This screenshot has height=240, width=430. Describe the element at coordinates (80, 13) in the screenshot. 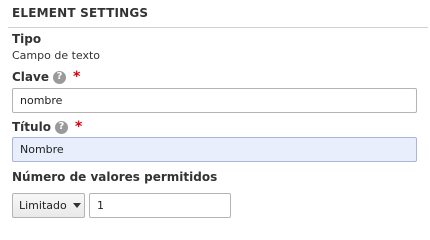

I see `section-title: ELEMENT SETTINGS` at that location.